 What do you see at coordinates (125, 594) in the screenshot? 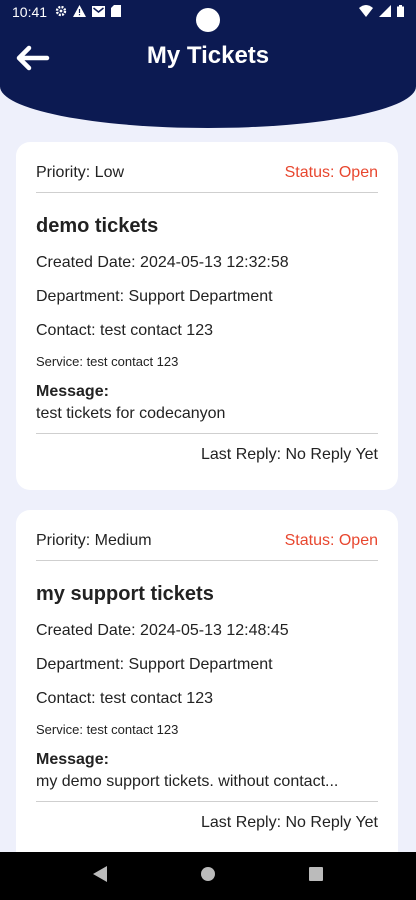
I see `ticket-title: my support tickets` at bounding box center [125, 594].